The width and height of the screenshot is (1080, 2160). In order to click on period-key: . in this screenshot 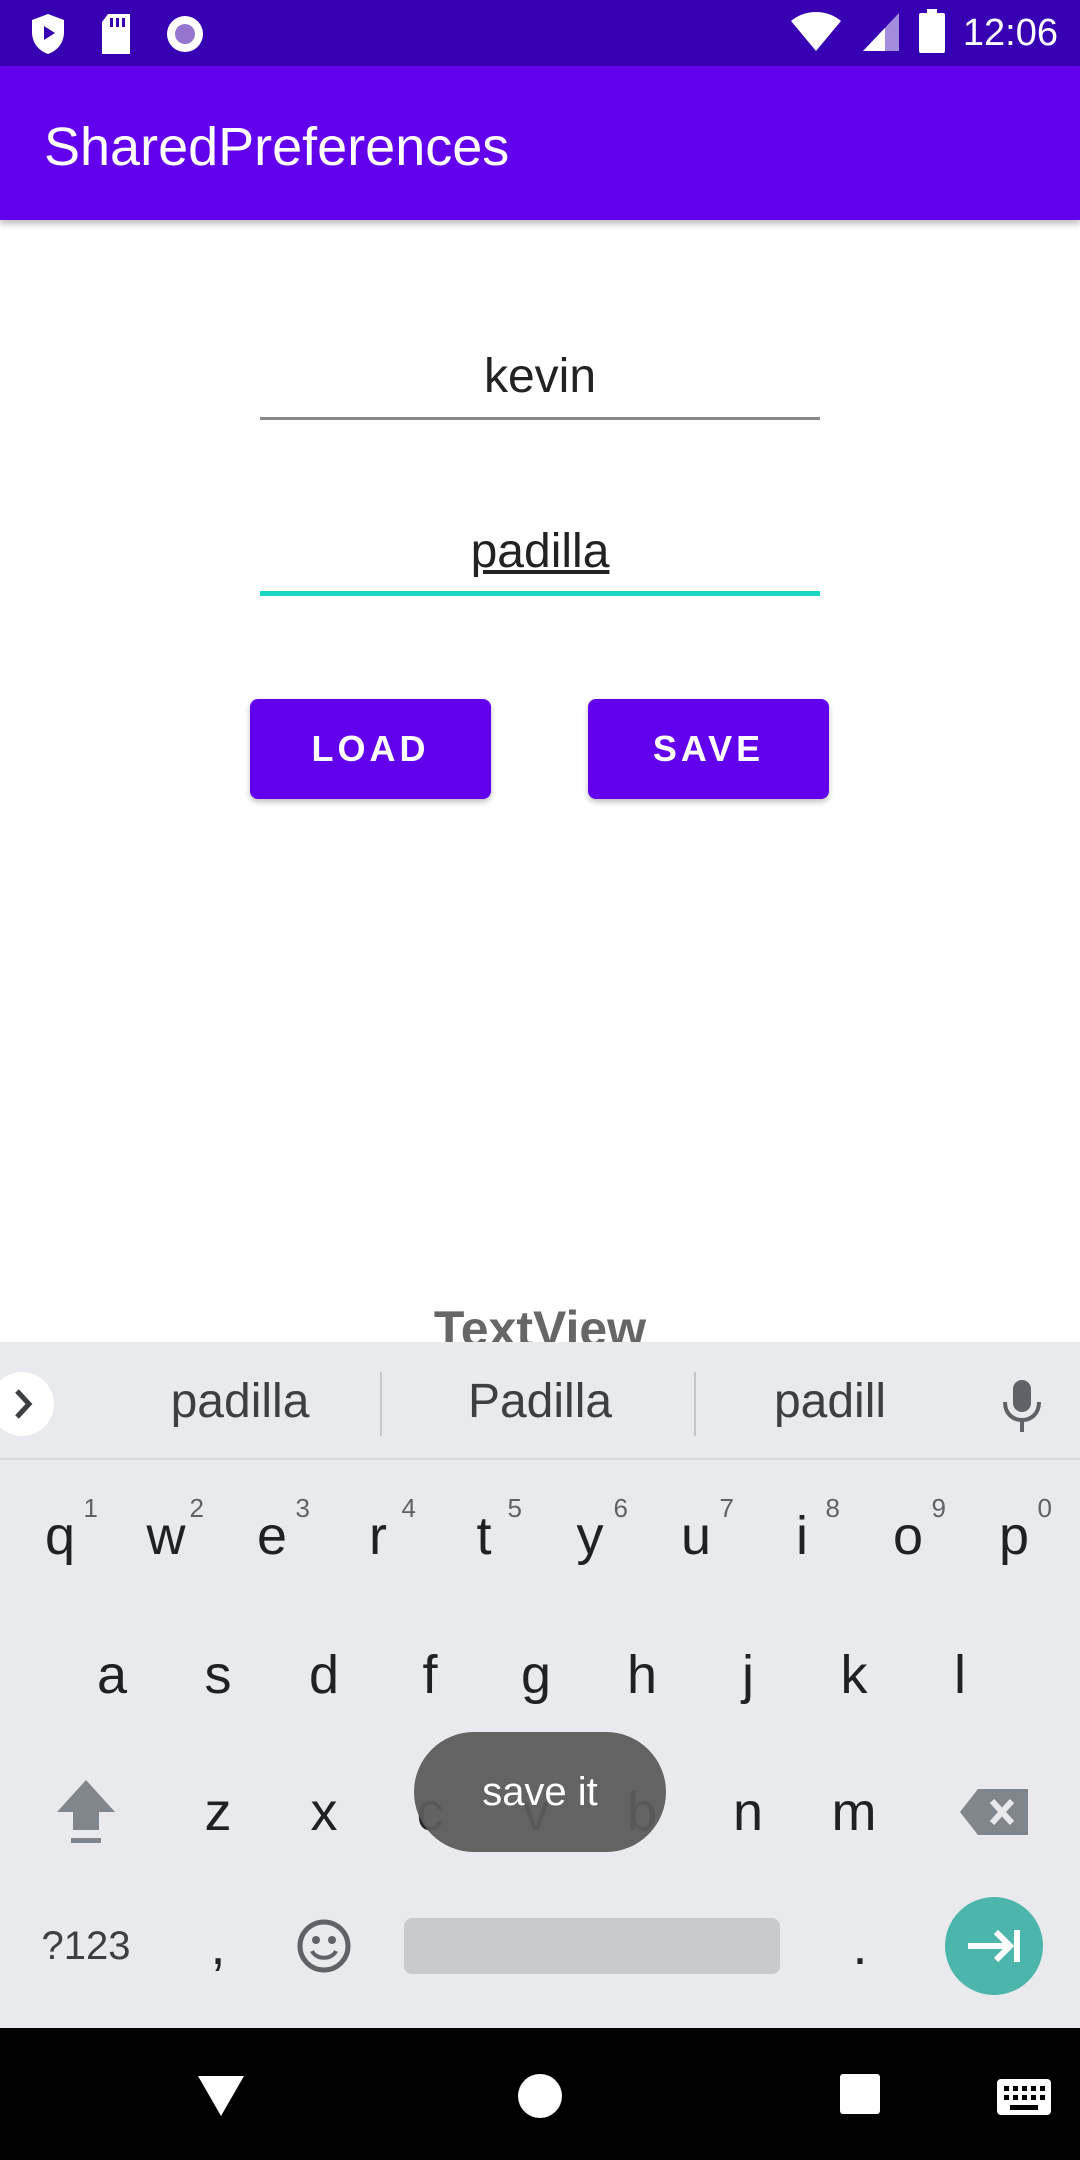, I will do `click(860, 1946)`.